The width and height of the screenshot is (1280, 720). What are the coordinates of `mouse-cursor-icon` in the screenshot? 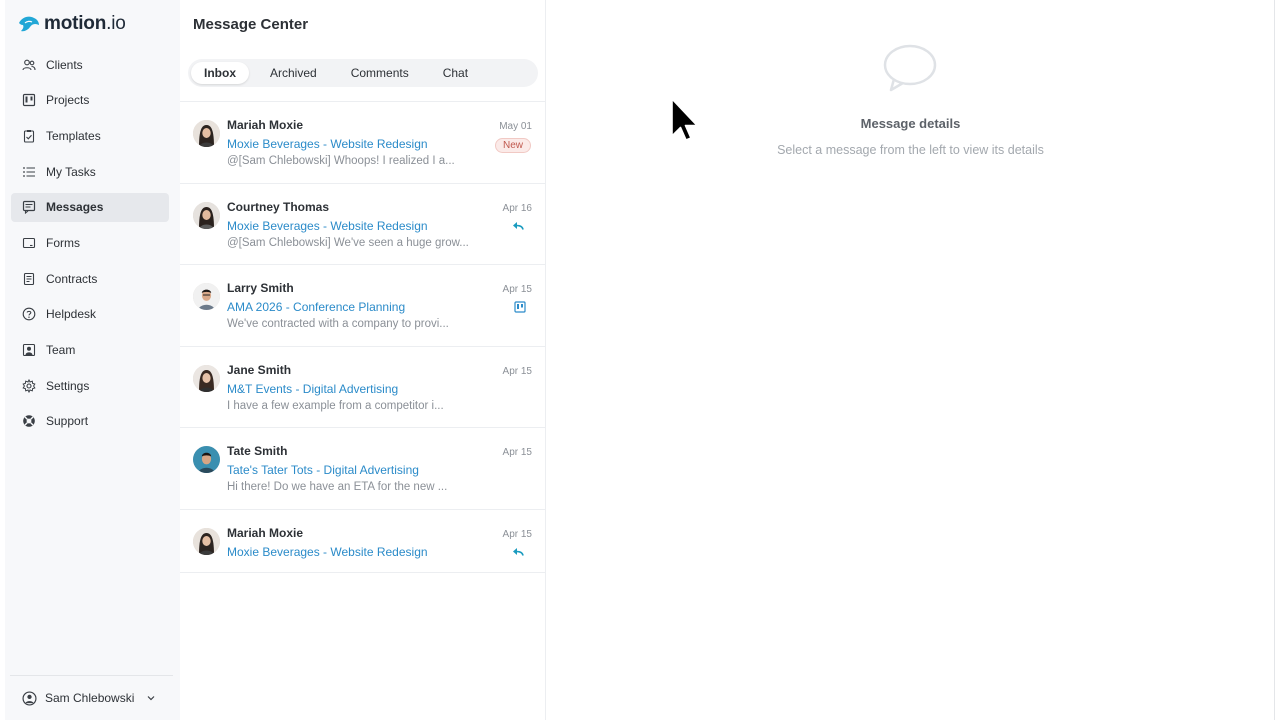 It's located at (684, 119).